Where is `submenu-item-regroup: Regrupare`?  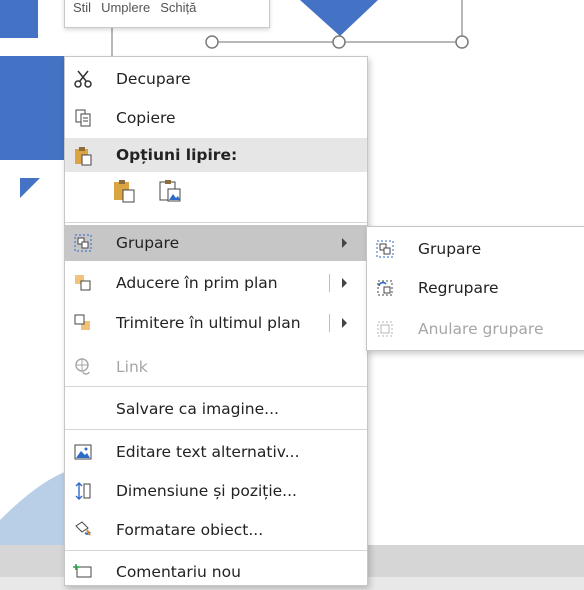
submenu-item-regroup: Regrupare is located at coordinates (475, 288).